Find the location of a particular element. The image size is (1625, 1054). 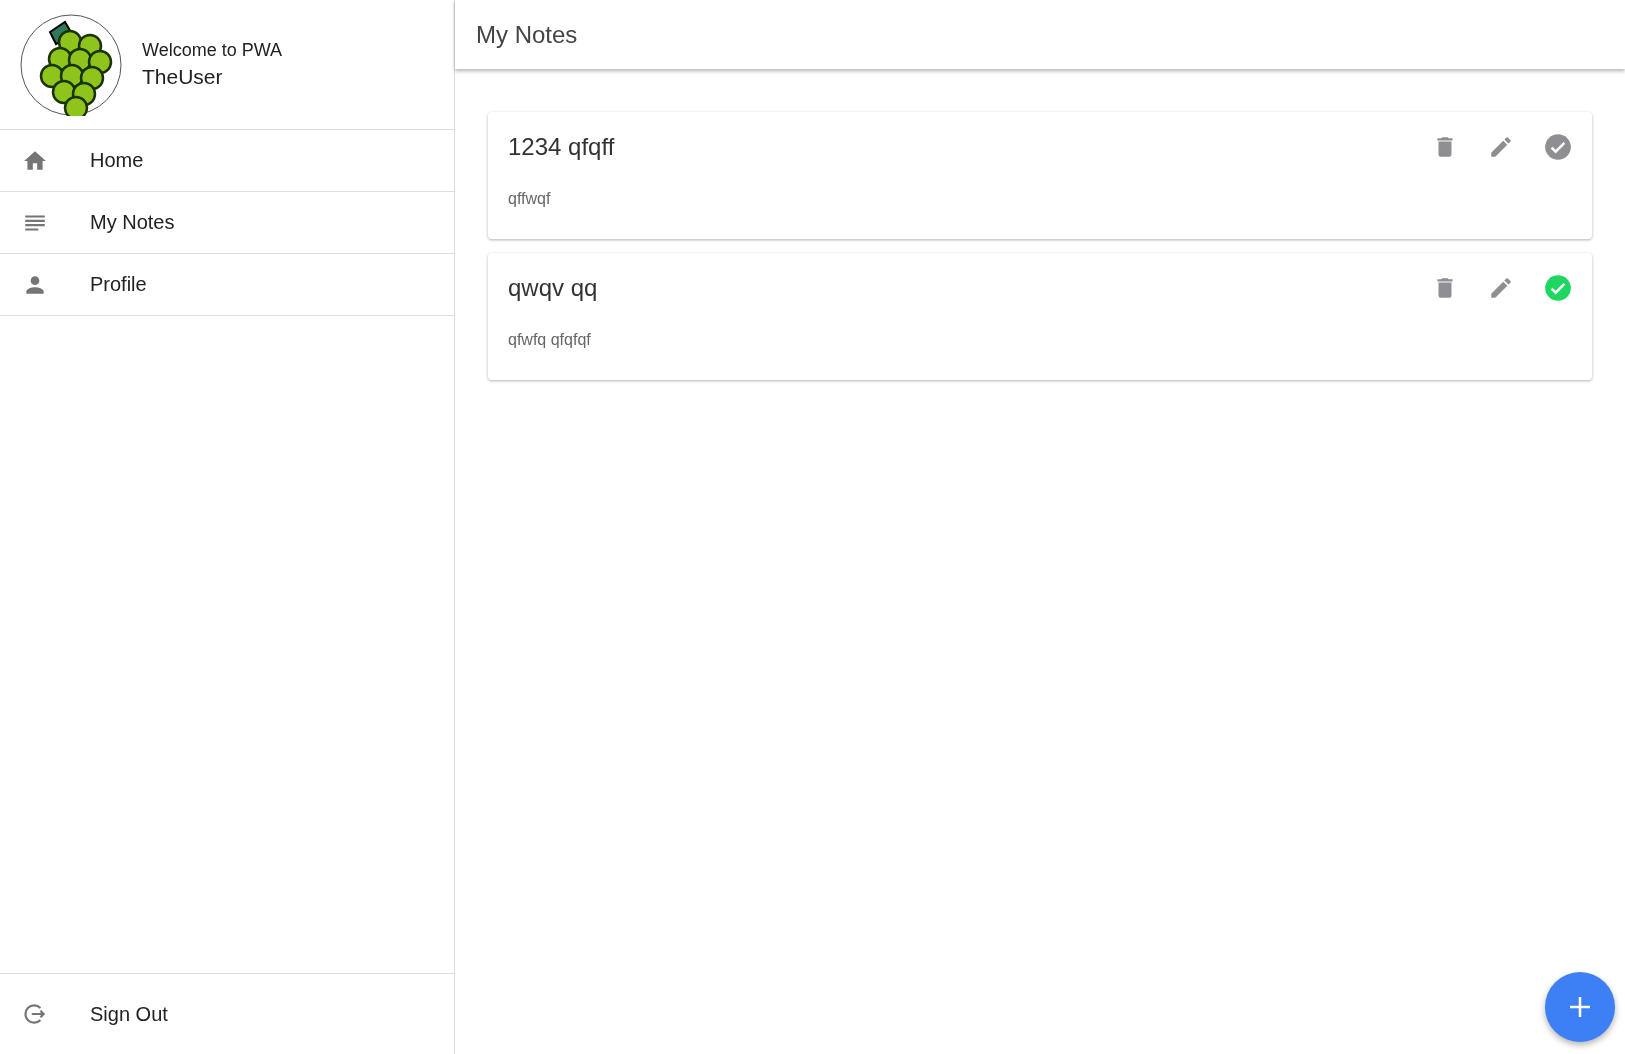

sign-out-link: Sign Out is located at coordinates (227, 1013).